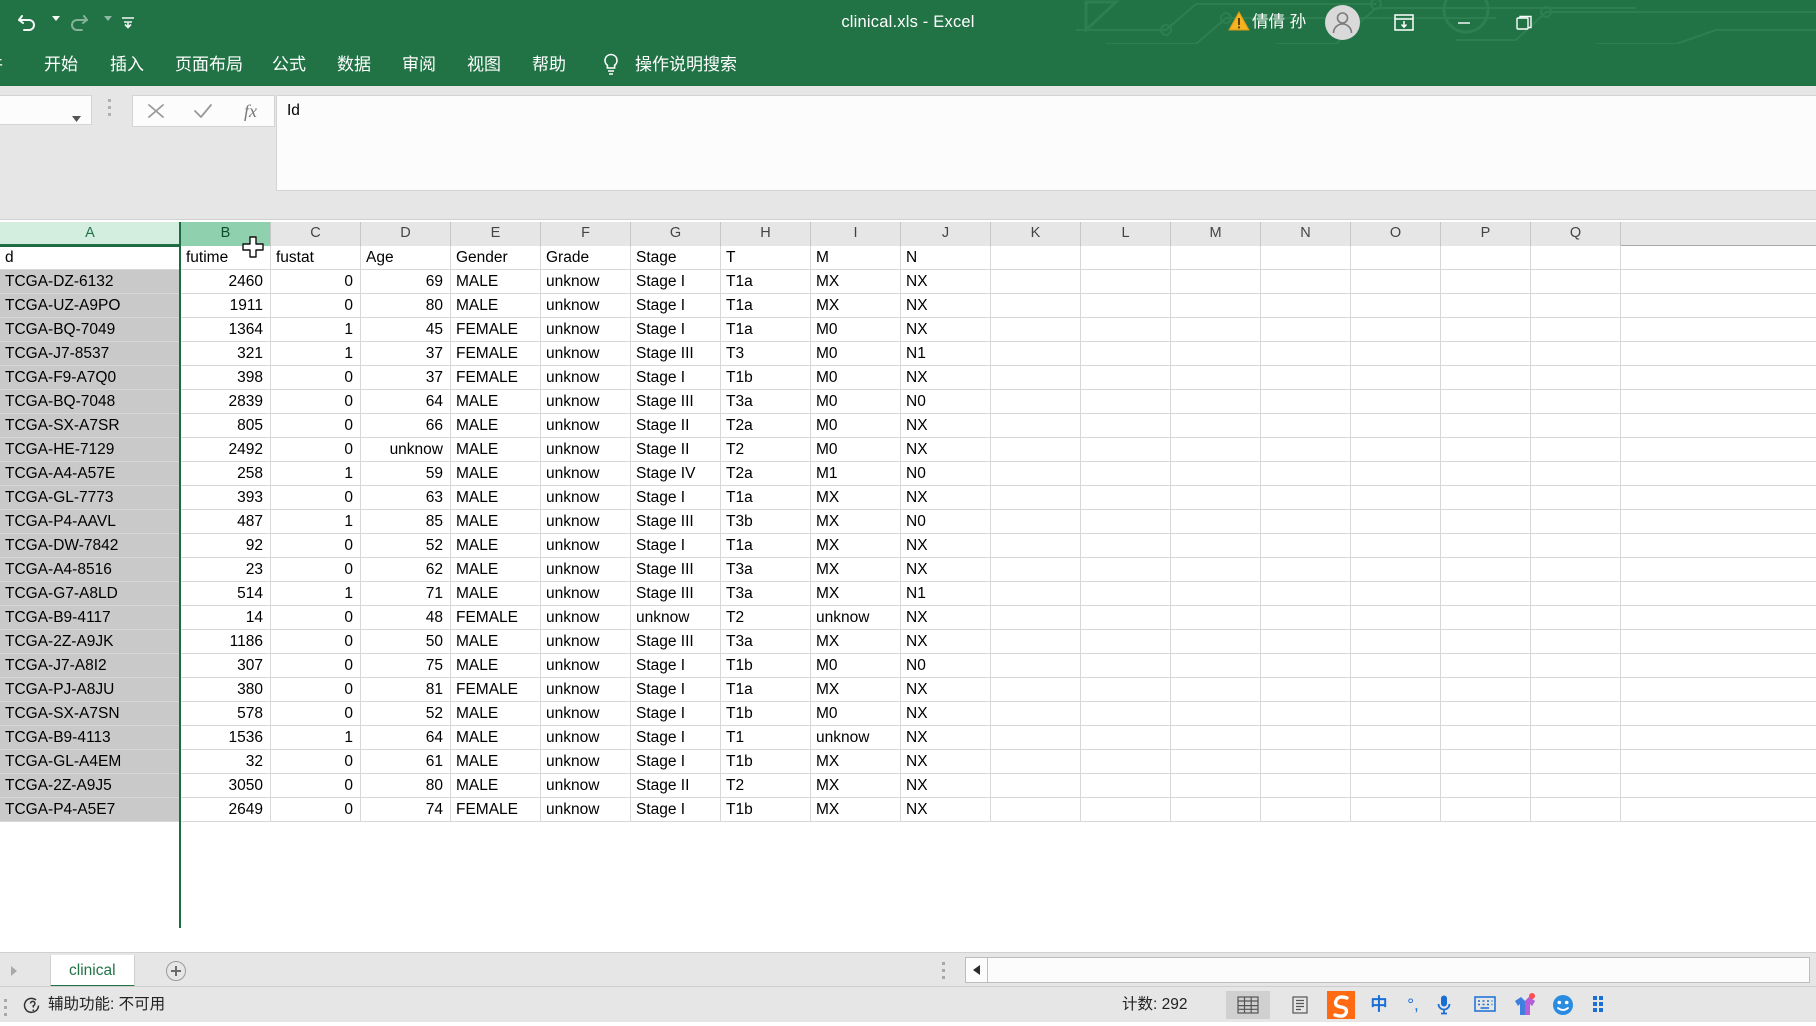  Describe the element at coordinates (1036, 785) in the screenshot. I see `cell-K23` at that location.